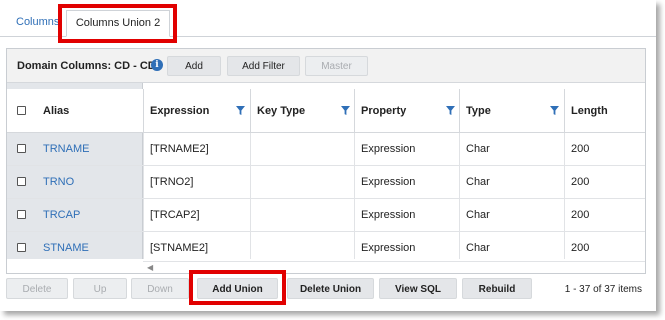  I want to click on expression-cell: [STNAME2], so click(196, 245).